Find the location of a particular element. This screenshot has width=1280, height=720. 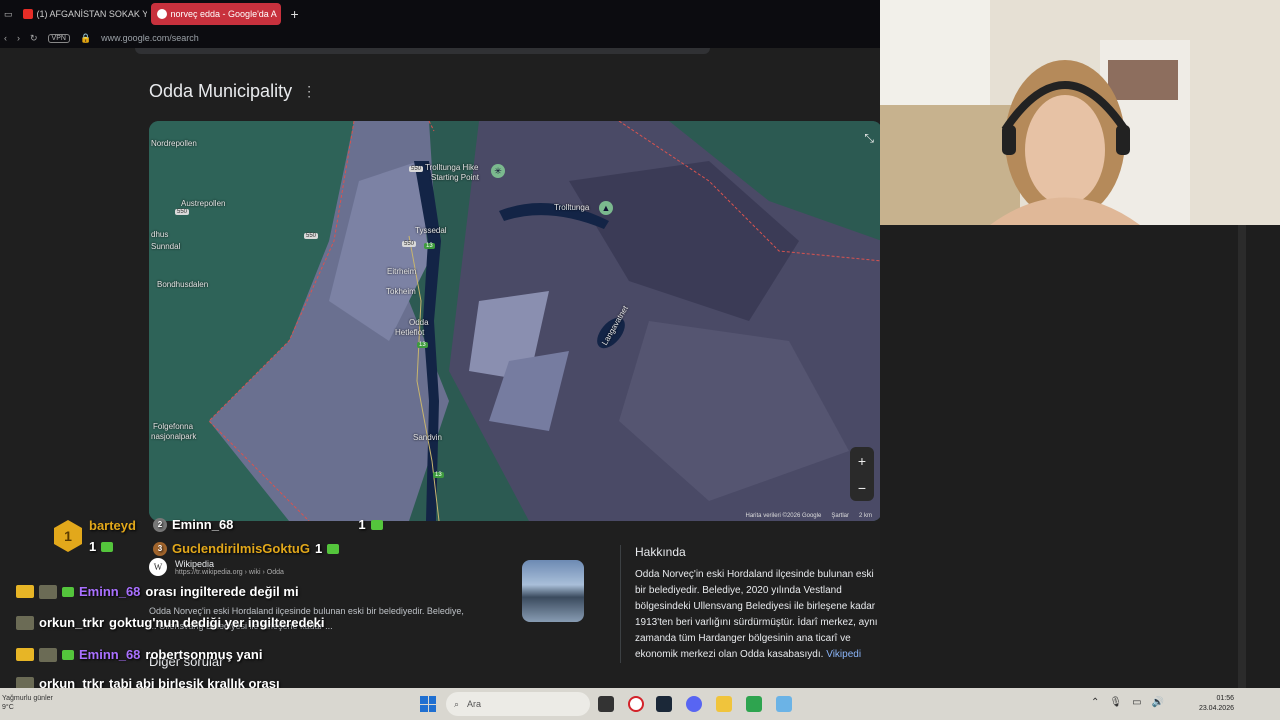

tab-youtube: (1) AFGANİSTAN SOKAK Y is located at coordinates (82, 14).